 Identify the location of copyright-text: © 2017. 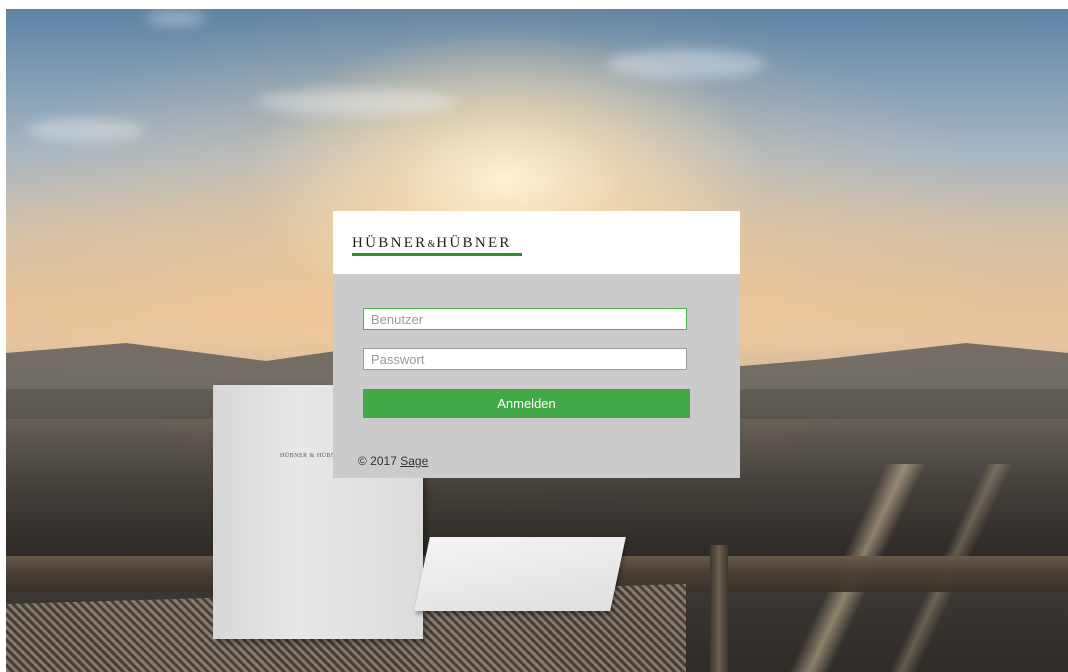
(377, 461).